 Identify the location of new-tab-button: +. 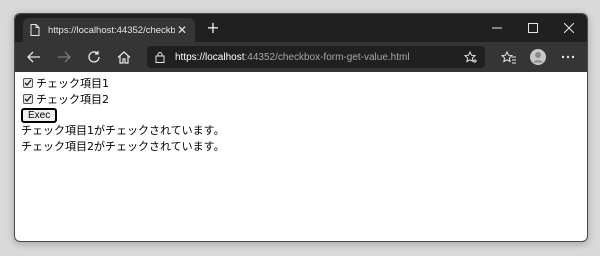
(213, 28).